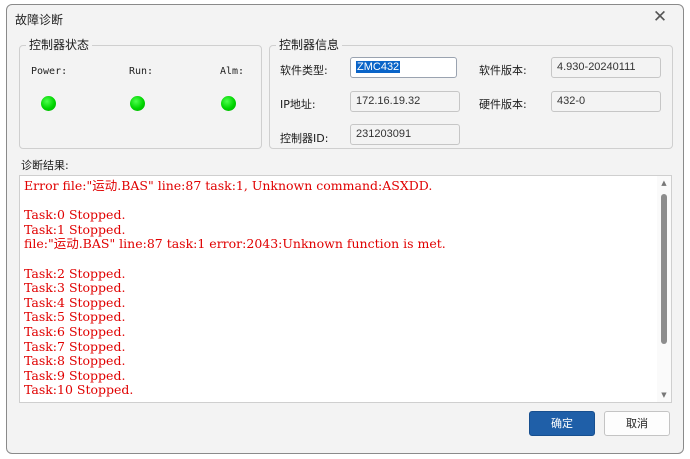  Describe the element at coordinates (405, 101) in the screenshot. I see `ip-address-field: 172.16.19.32` at that location.